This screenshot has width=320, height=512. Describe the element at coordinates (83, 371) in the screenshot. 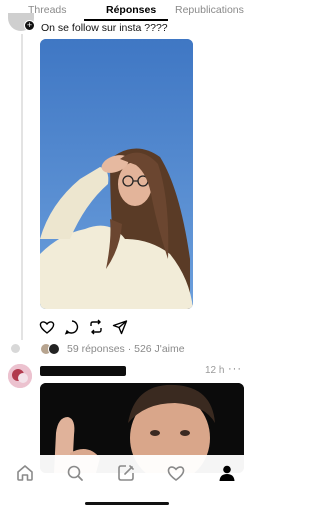

I see `author-name-redacted` at that location.